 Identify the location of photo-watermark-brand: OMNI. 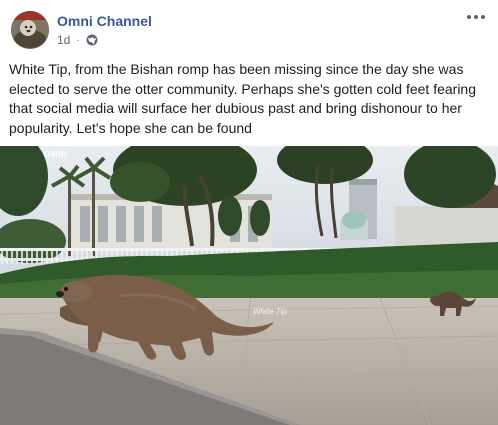
(55, 154).